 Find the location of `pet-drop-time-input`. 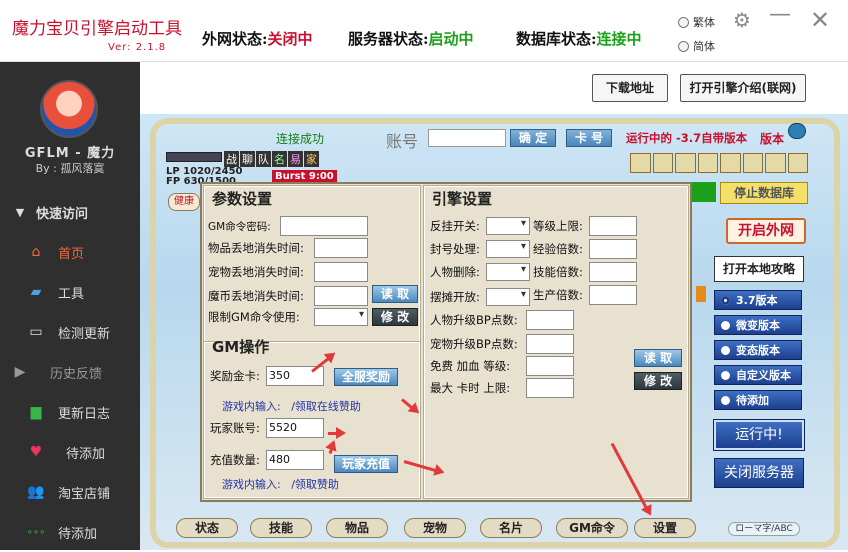

pet-drop-time-input is located at coordinates (341, 272).